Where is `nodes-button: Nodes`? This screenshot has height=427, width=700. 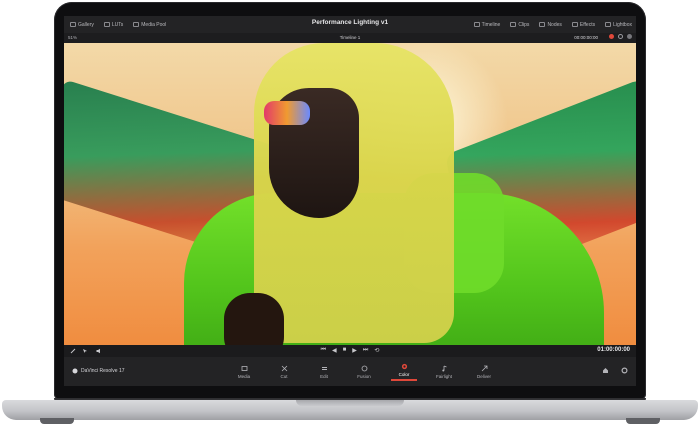 nodes-button: Nodes is located at coordinates (550, 24).